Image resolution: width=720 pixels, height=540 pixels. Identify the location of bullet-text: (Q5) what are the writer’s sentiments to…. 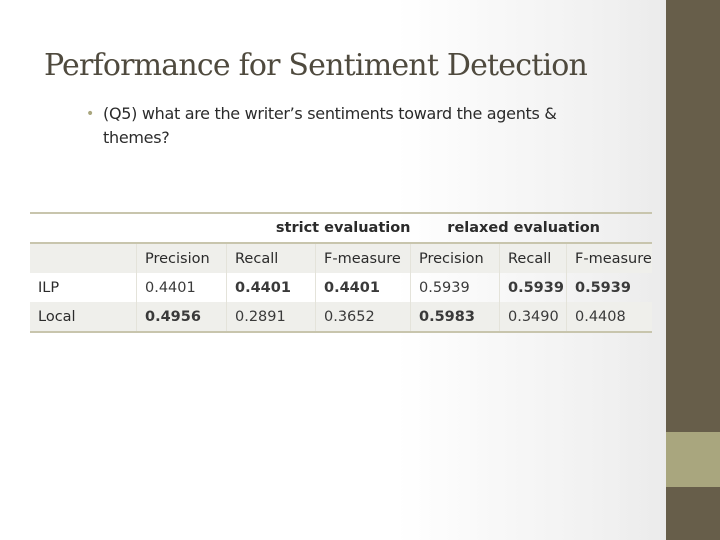
(330, 125).